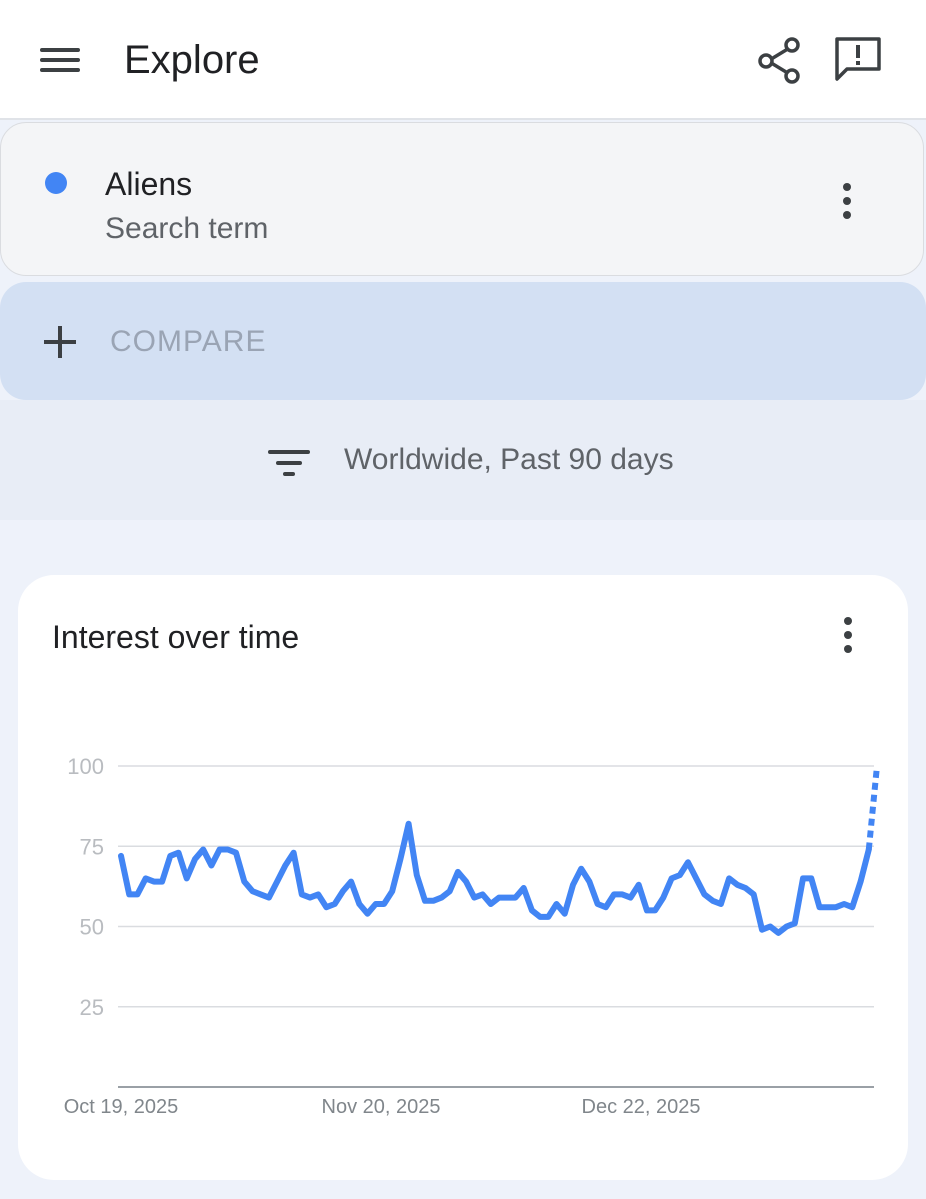 The width and height of the screenshot is (926, 1199). What do you see at coordinates (381, 1107) in the screenshot?
I see `x-tick-label: Nov 20, 2025` at bounding box center [381, 1107].